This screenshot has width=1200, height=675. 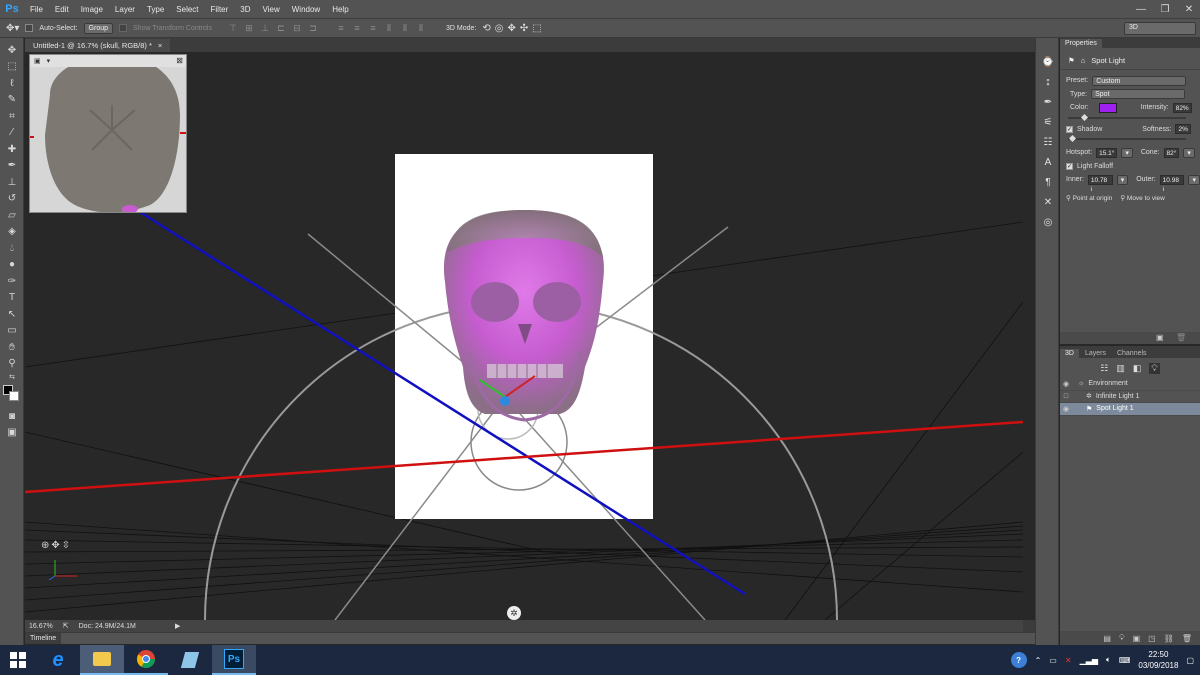 I want to click on scale-3d-icon: ⬚, so click(x=536, y=28).